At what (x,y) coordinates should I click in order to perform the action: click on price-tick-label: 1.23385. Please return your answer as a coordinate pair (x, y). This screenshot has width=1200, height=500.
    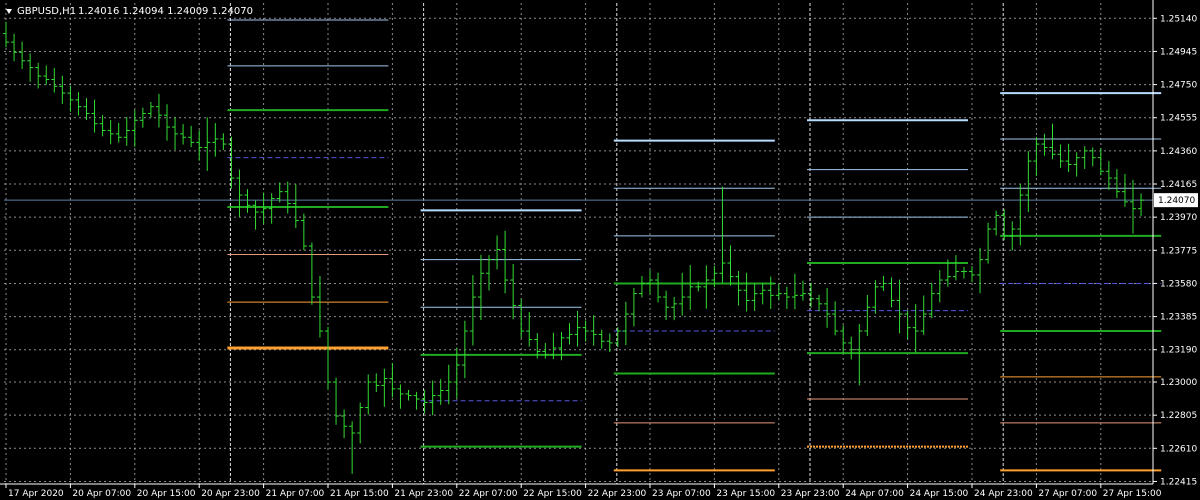
    Looking at the image, I should click on (1178, 318).